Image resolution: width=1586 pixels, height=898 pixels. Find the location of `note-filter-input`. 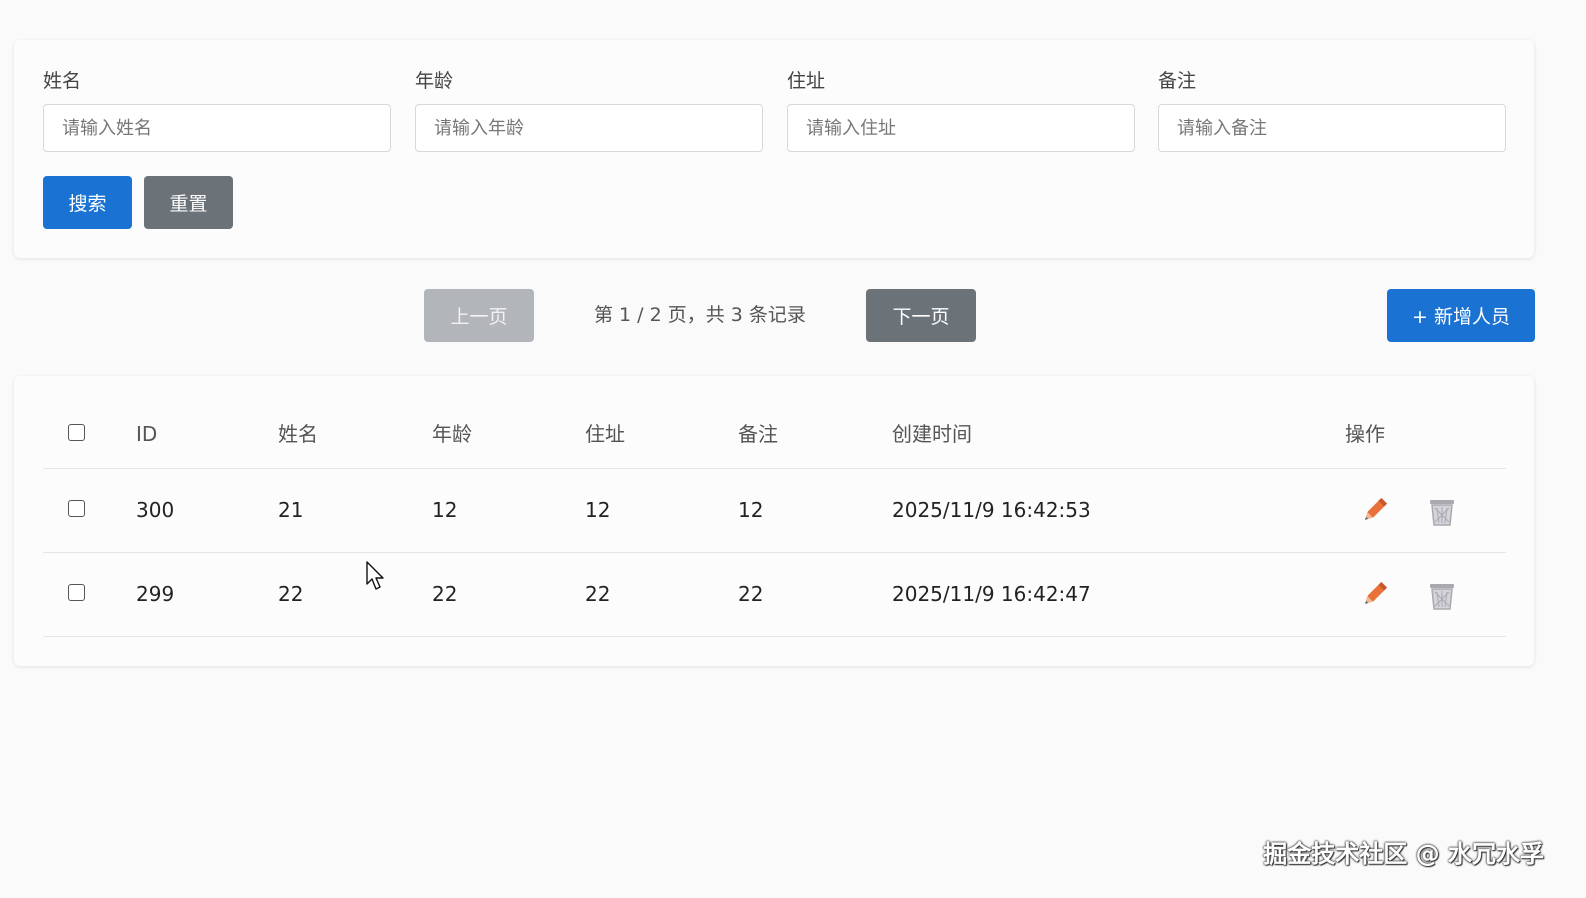

note-filter-input is located at coordinates (1332, 128).